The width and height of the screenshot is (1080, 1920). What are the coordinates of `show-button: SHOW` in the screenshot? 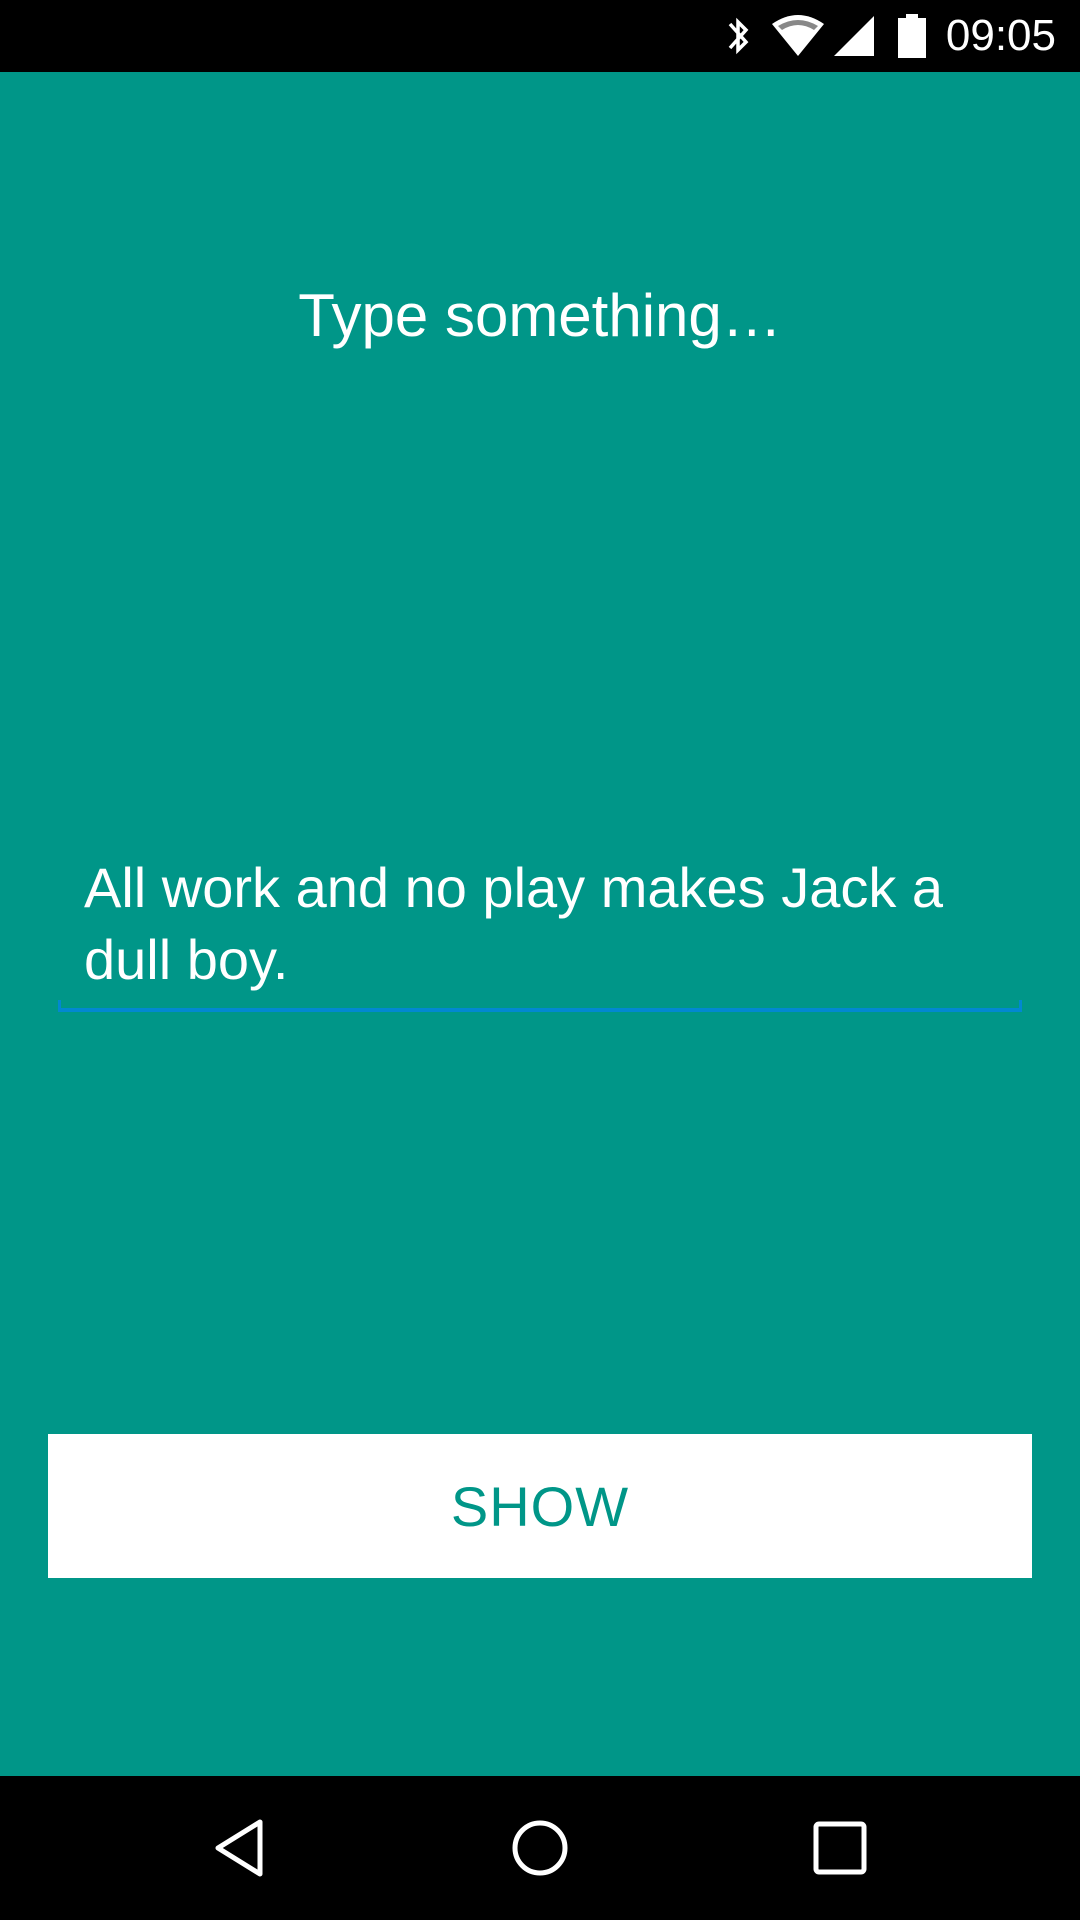 It's located at (540, 1506).